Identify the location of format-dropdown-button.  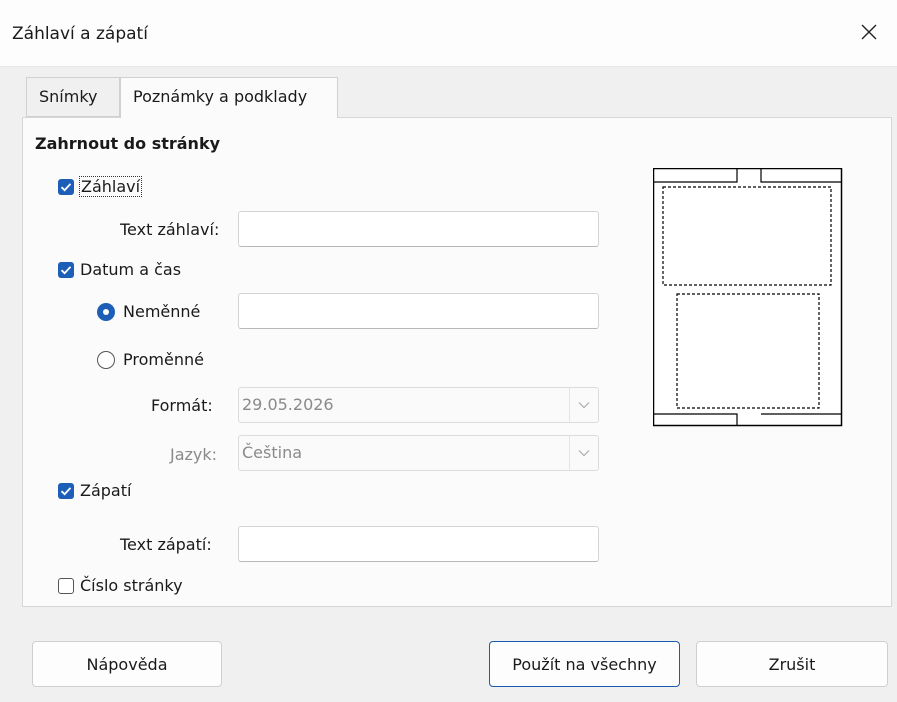
(583, 405).